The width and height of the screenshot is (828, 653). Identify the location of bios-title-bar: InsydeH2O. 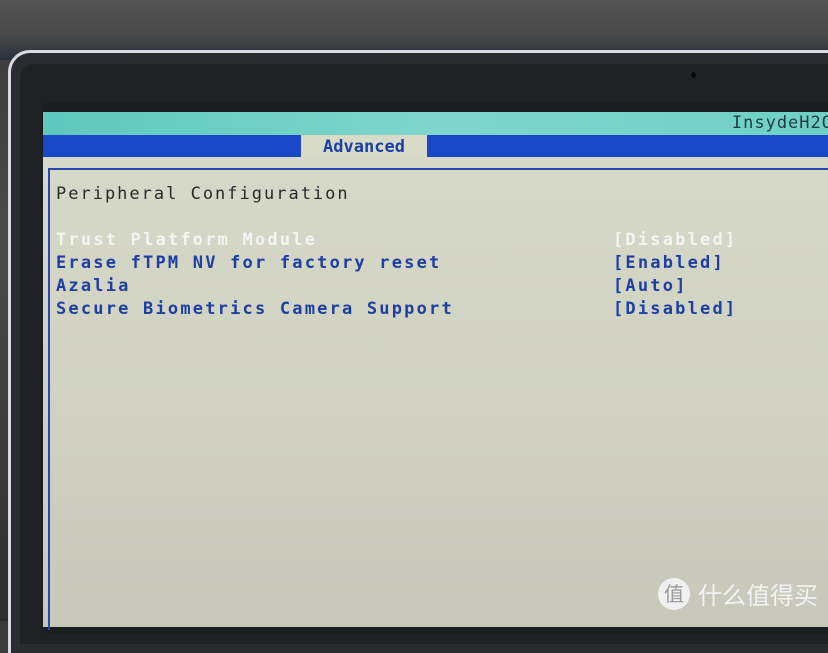
(435, 123).